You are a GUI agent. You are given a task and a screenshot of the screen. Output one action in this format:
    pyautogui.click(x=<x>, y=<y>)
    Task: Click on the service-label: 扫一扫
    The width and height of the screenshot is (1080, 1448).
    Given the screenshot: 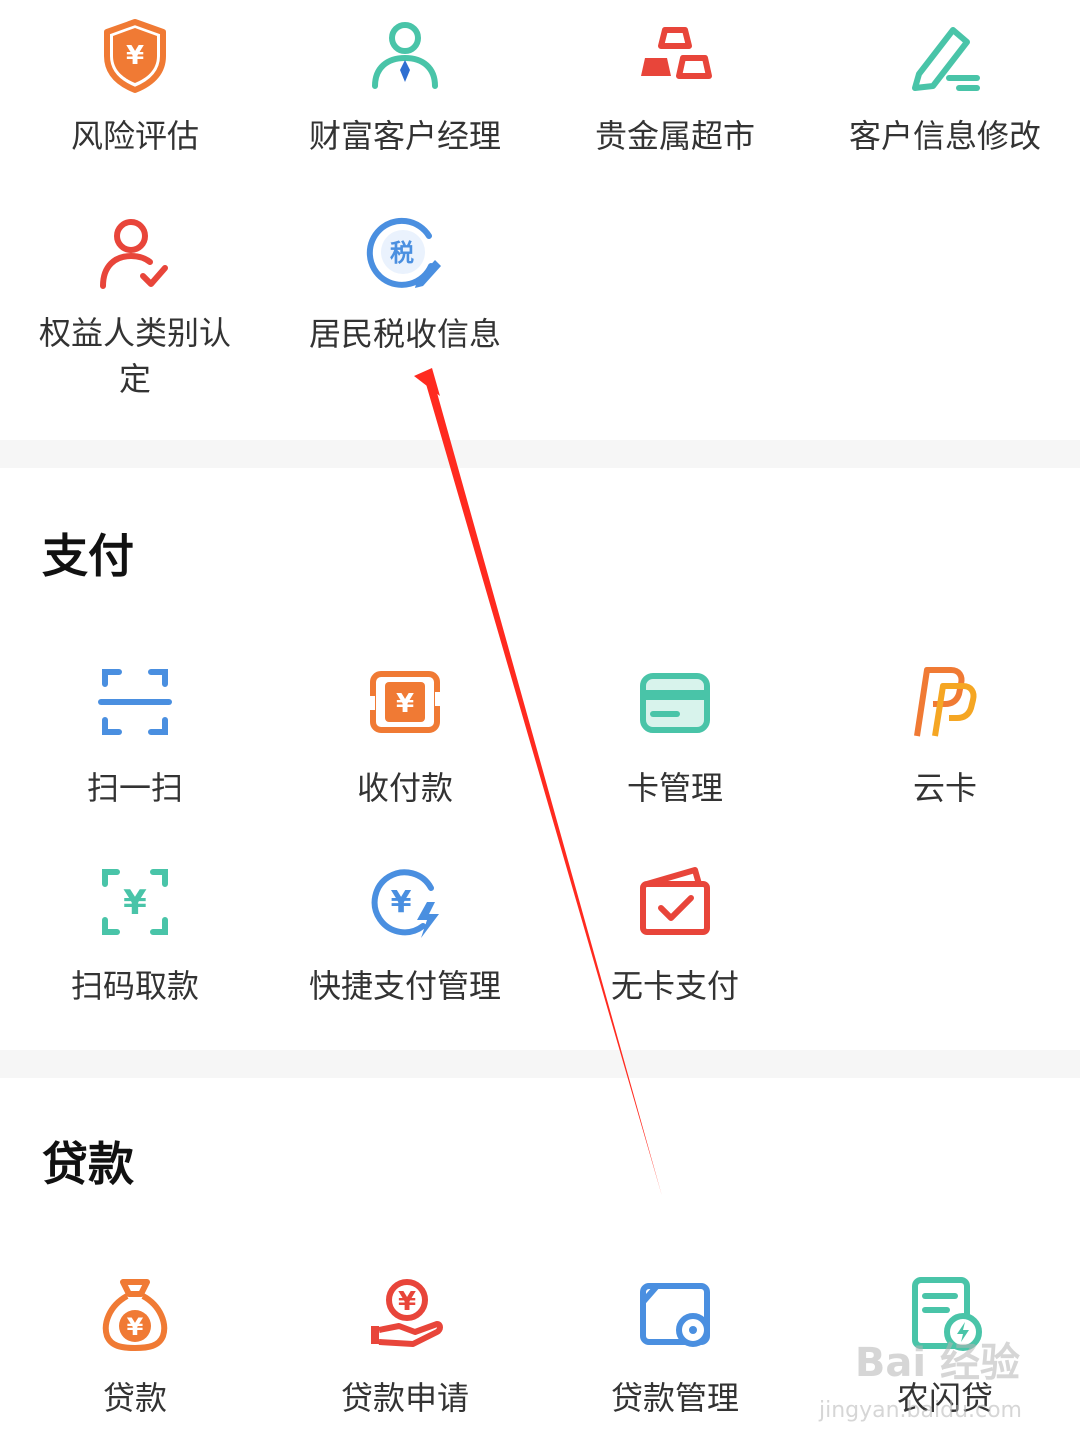 What is the action you would take?
    pyautogui.click(x=134, y=788)
    